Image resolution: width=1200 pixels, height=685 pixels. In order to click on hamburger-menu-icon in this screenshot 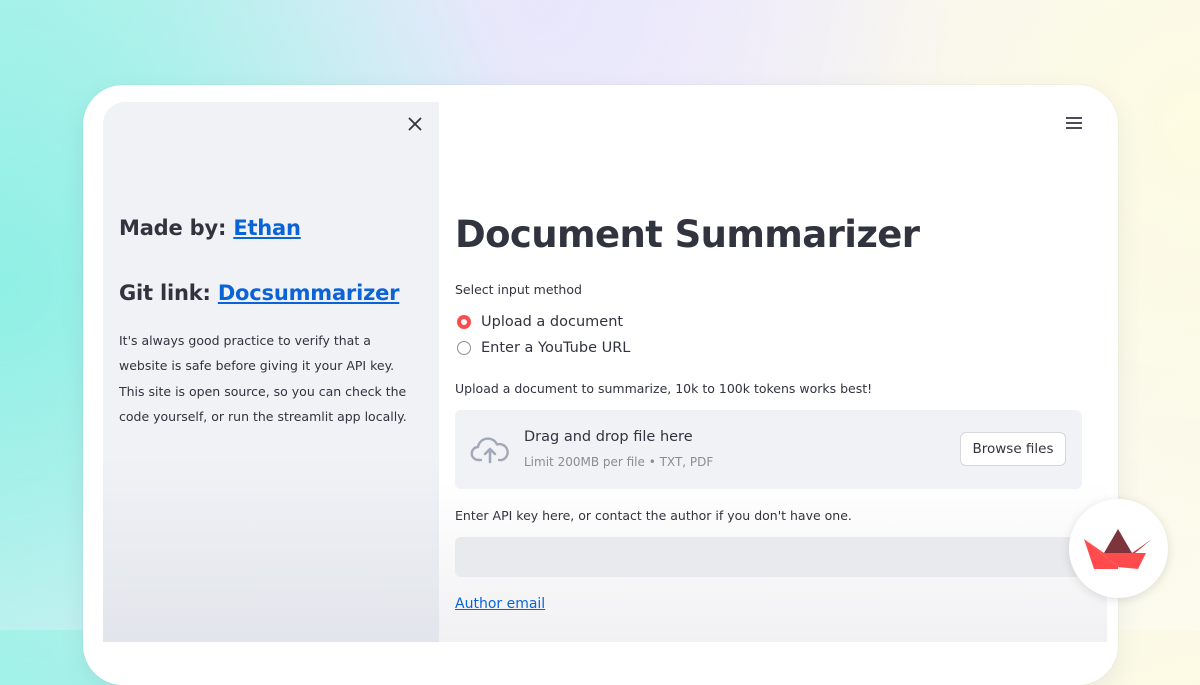, I will do `click(1074, 123)`.